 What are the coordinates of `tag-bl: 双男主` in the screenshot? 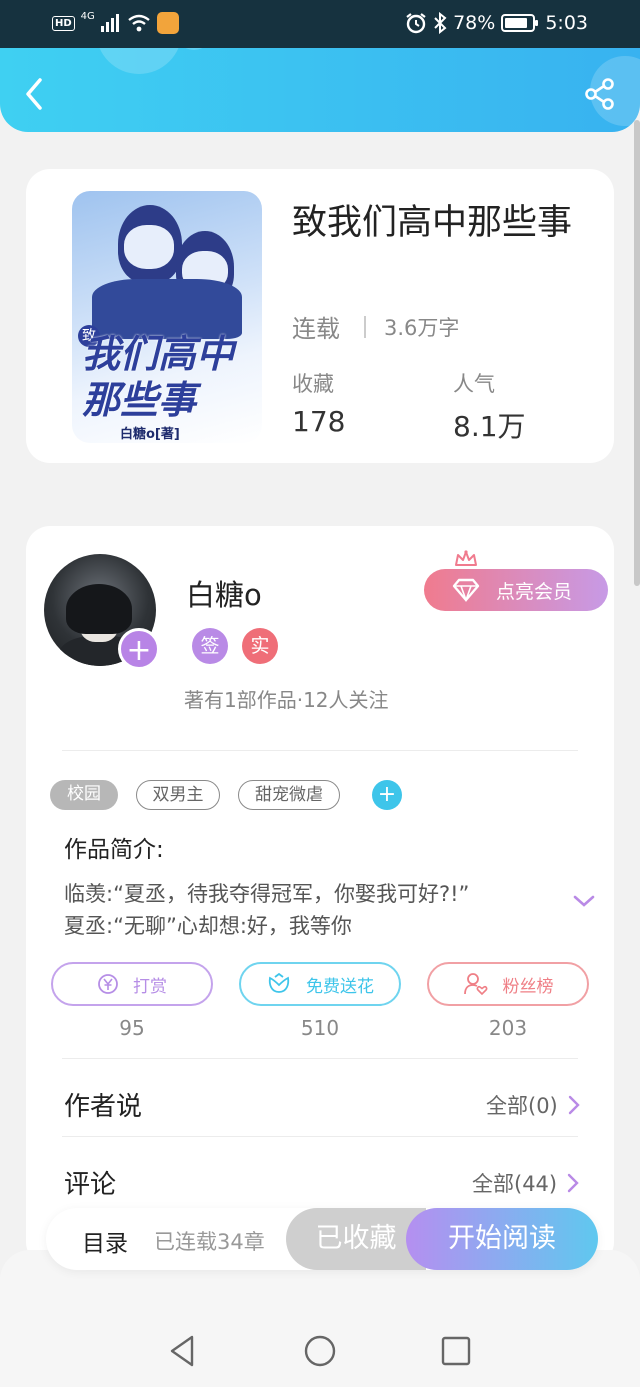 It's located at (178, 795).